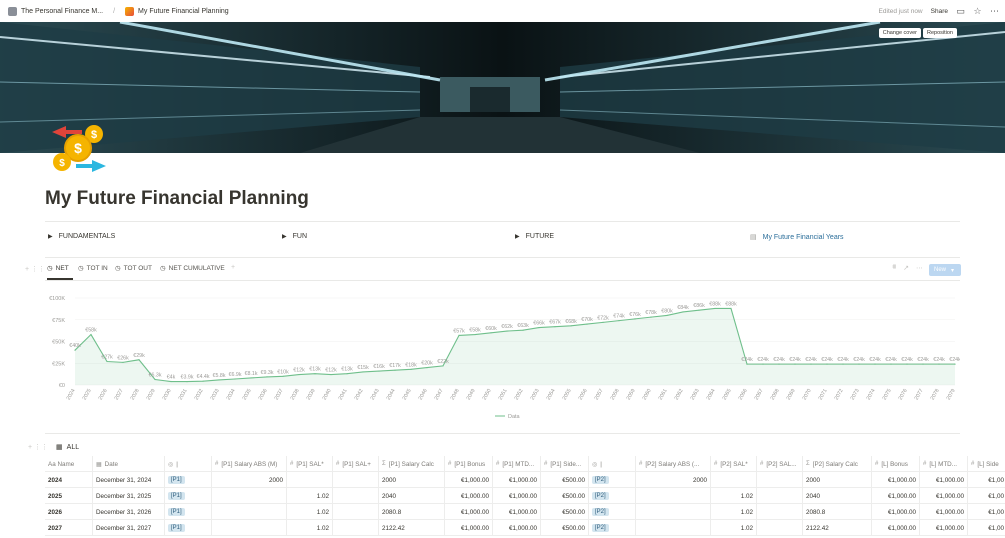 This screenshot has height=538, width=1005. I want to click on column-header: # [P1] SAL+, so click(355, 464).